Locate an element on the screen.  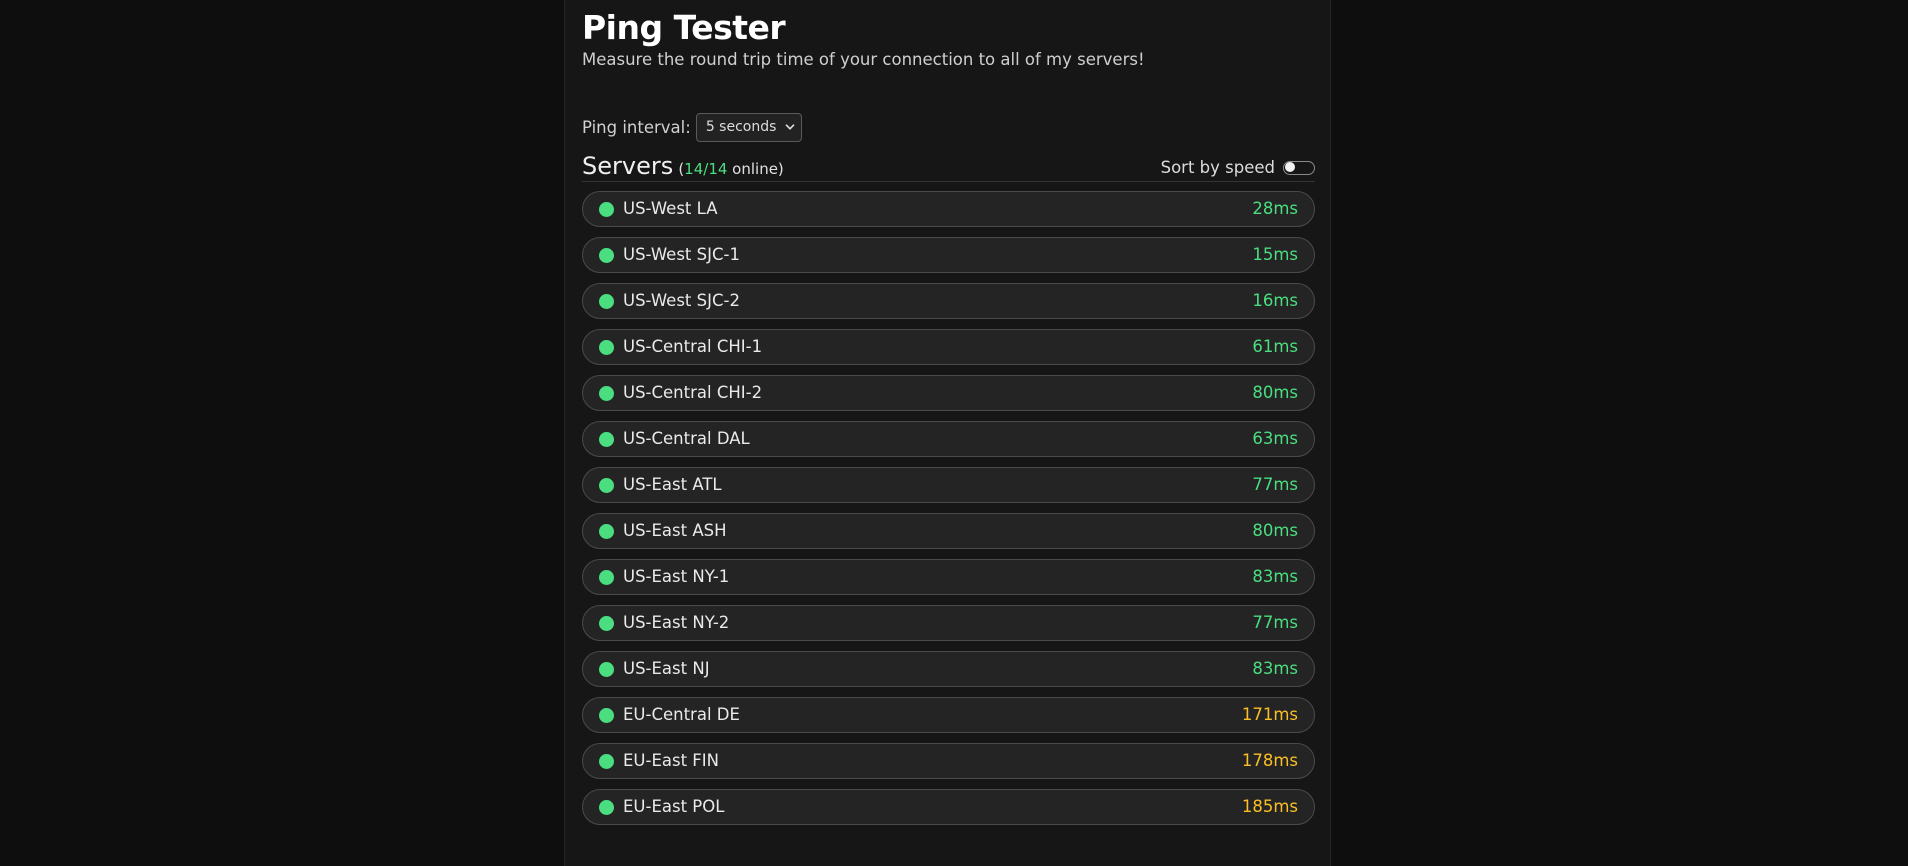
ping-interval-select: 5 seconds is located at coordinates (748, 127).